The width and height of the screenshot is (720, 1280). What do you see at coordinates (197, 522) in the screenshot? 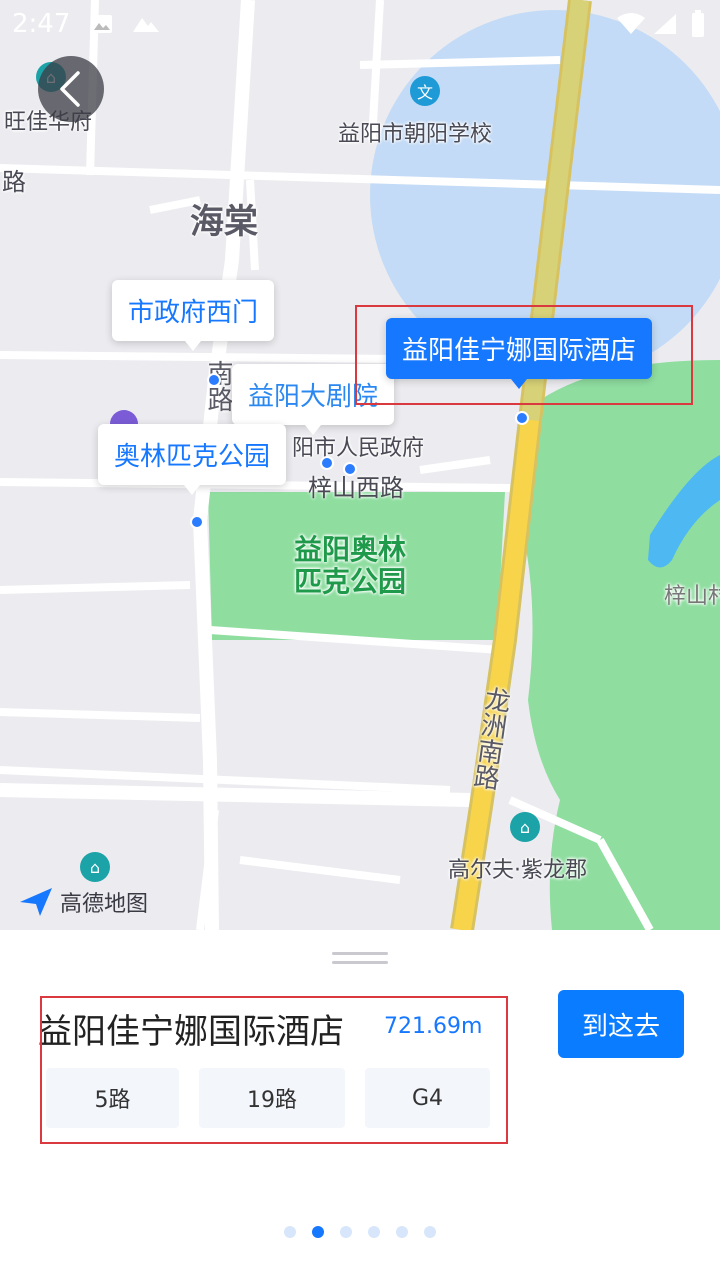
I see `location-dot-olympic-park` at bounding box center [197, 522].